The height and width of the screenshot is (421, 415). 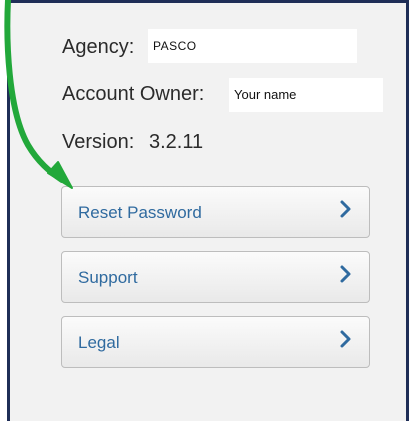 I want to click on reset-password-button: Reset Password, so click(x=215, y=212).